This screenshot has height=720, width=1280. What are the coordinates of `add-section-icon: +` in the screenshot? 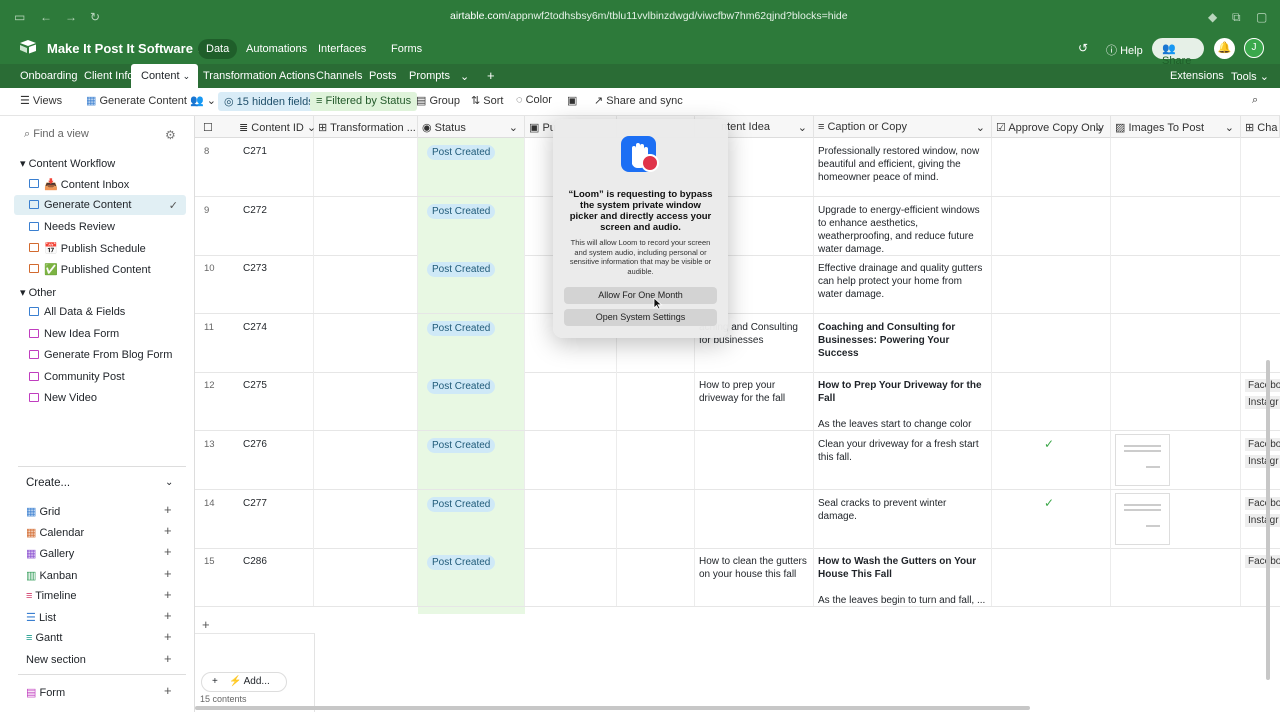 It's located at (168, 658).